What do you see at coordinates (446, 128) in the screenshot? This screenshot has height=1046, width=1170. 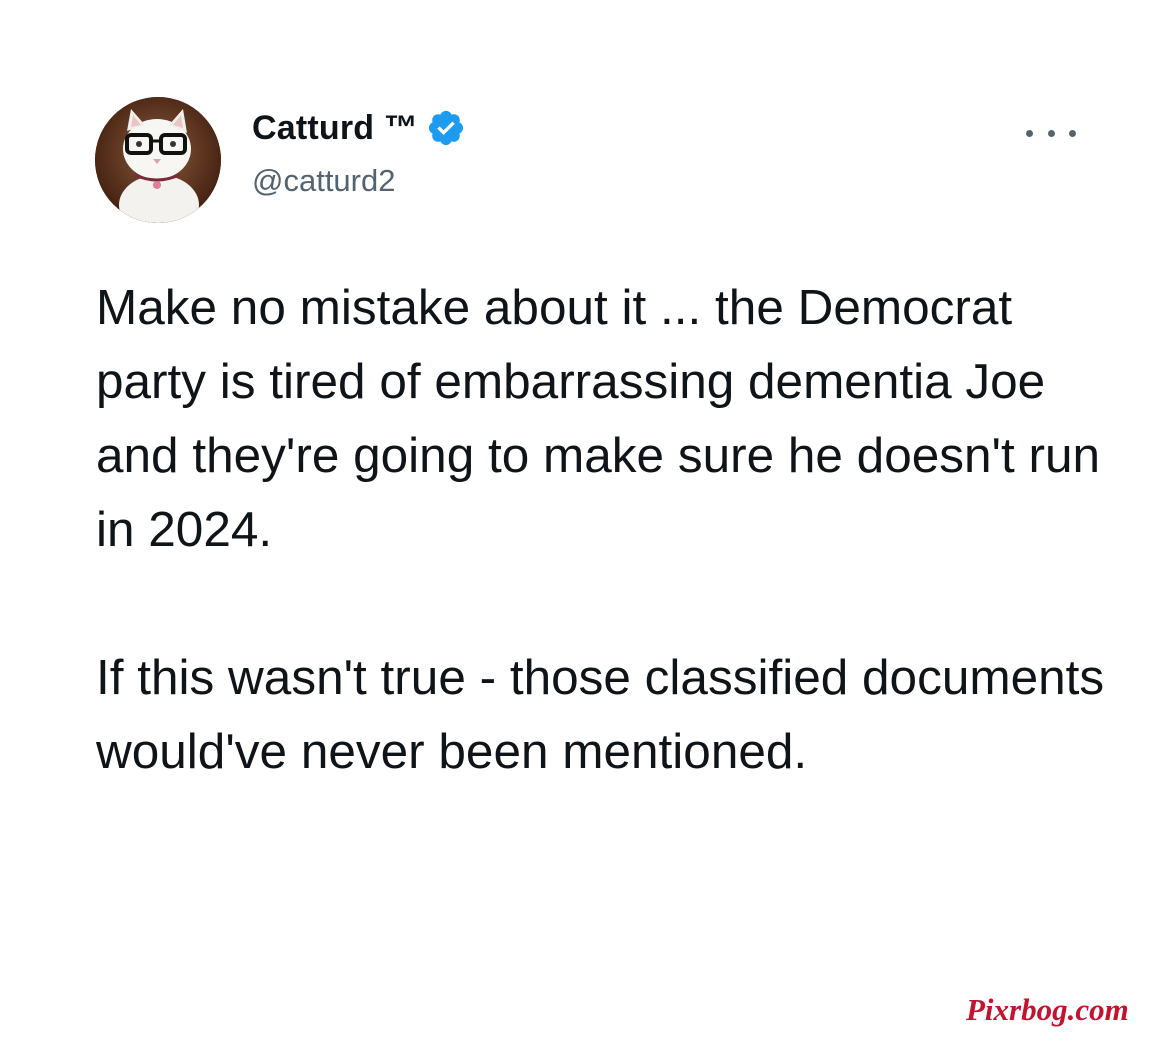 I see `verified-badge-icon` at bounding box center [446, 128].